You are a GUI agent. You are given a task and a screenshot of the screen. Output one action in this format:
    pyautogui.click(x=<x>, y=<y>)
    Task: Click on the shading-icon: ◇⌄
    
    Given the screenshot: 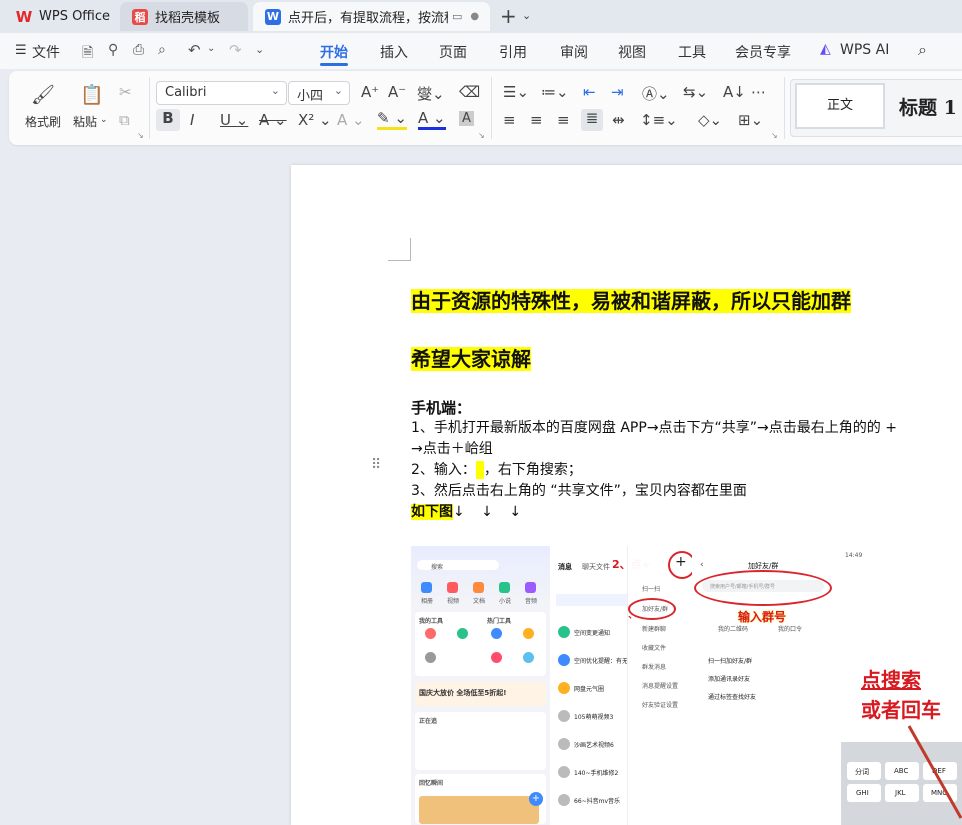 What is the action you would take?
    pyautogui.click(x=710, y=120)
    